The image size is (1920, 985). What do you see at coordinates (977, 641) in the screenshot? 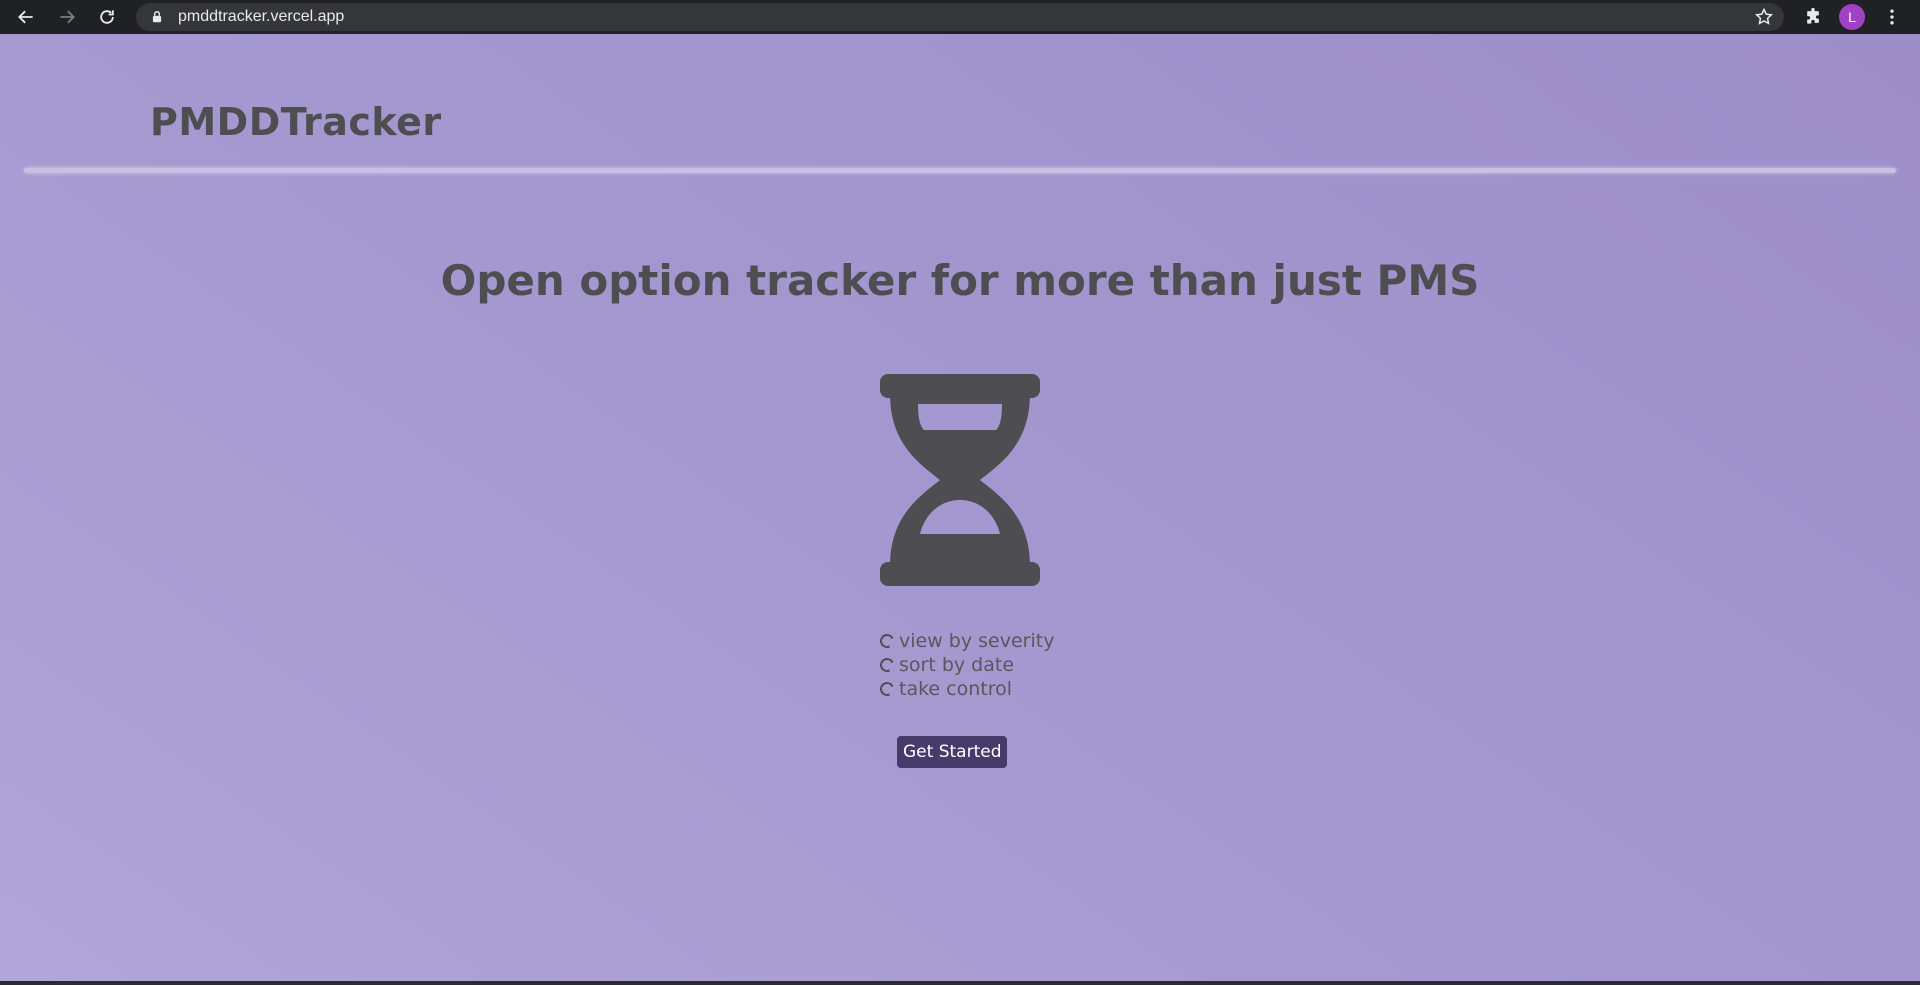
I see `feature-label: view by severity` at bounding box center [977, 641].